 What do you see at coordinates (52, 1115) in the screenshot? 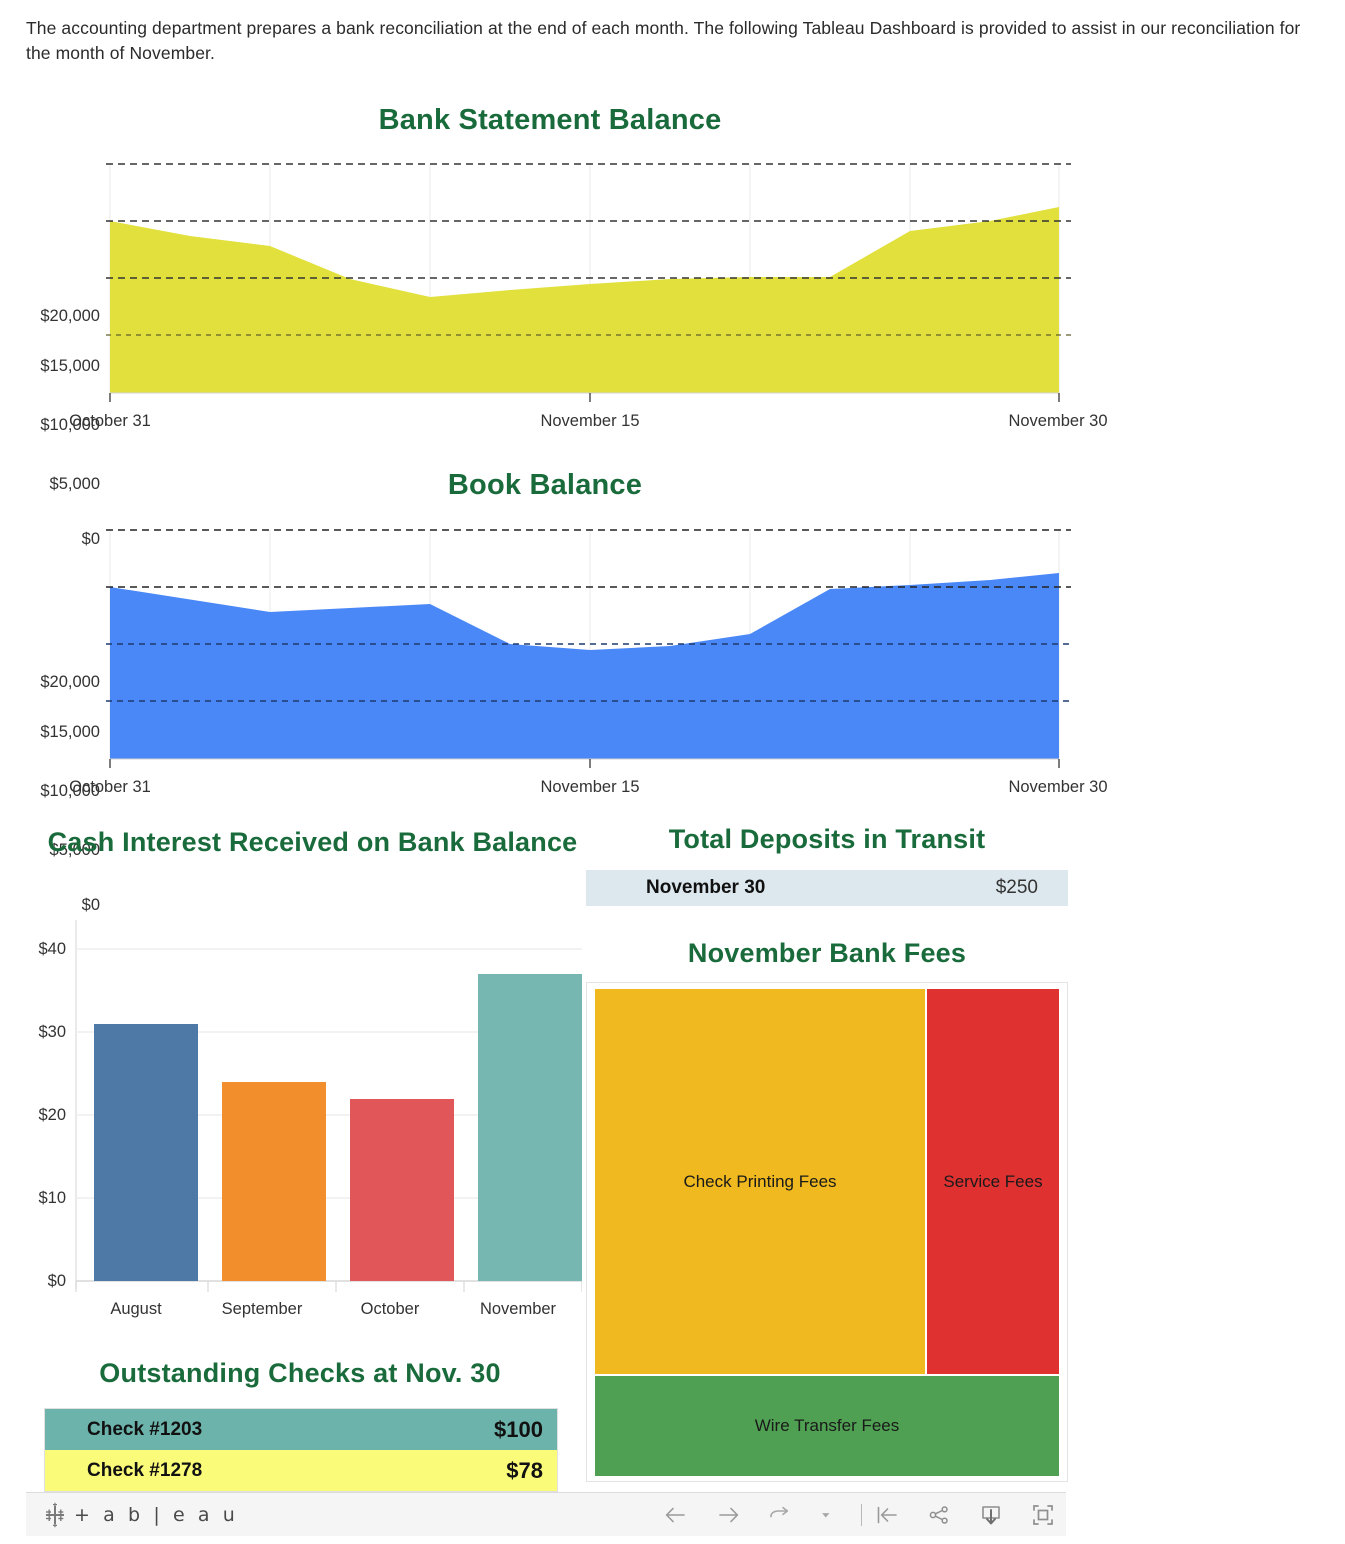
I see `y-tick-interest-20: $20` at bounding box center [52, 1115].